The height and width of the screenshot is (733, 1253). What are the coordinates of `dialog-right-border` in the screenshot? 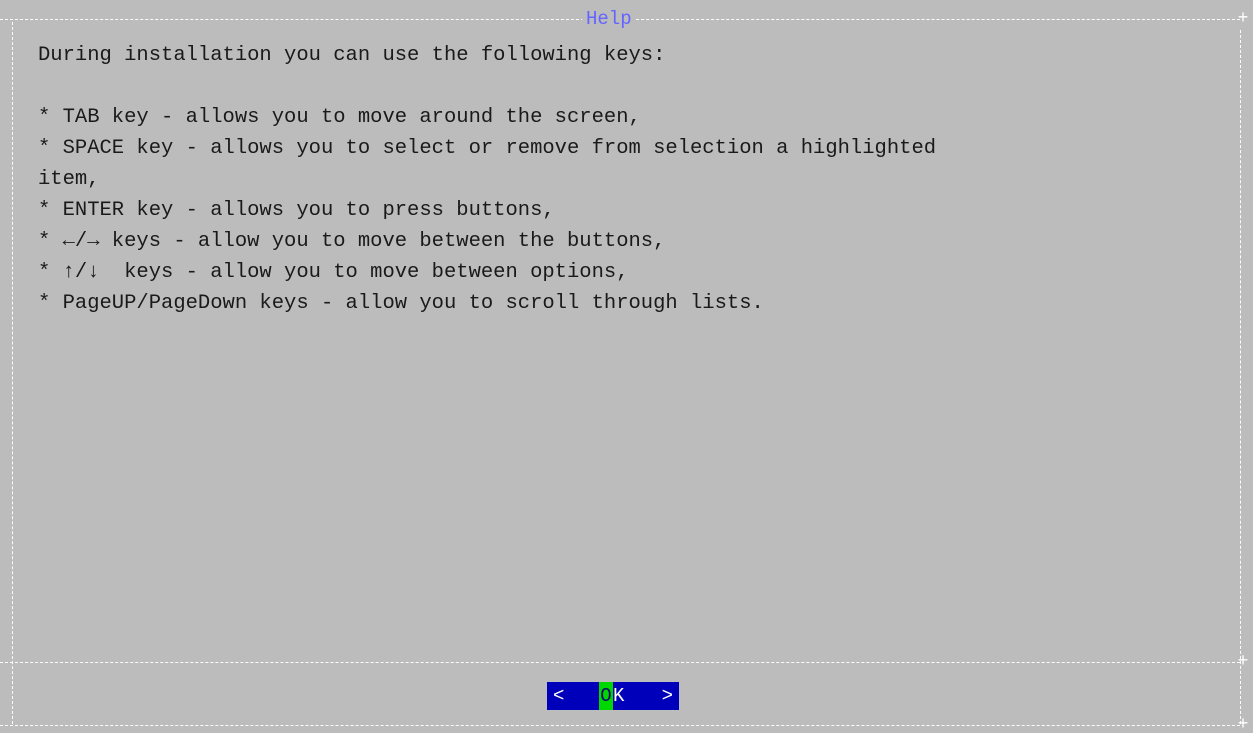 It's located at (1240, 377).